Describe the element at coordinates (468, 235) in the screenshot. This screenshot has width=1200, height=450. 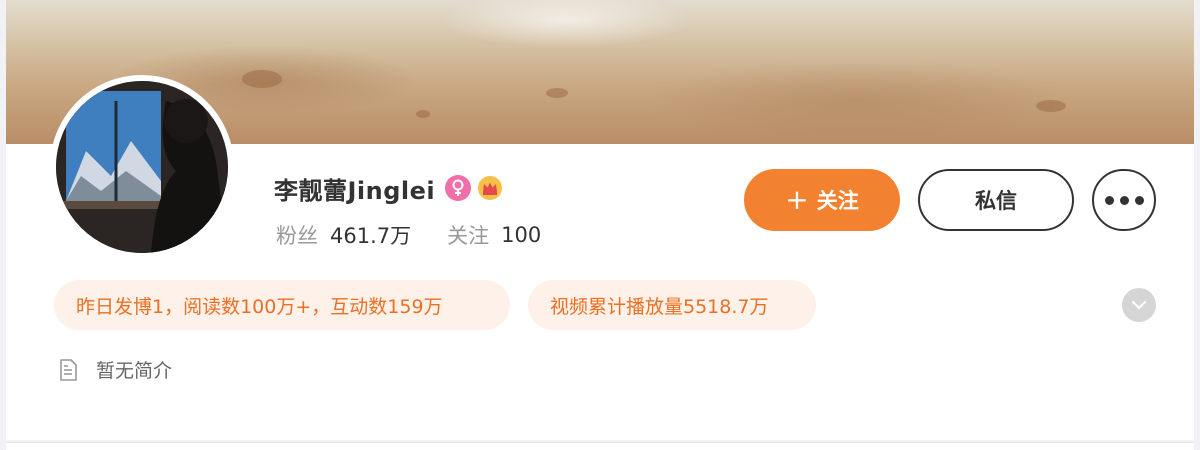
I see `following-label: 关注` at that location.